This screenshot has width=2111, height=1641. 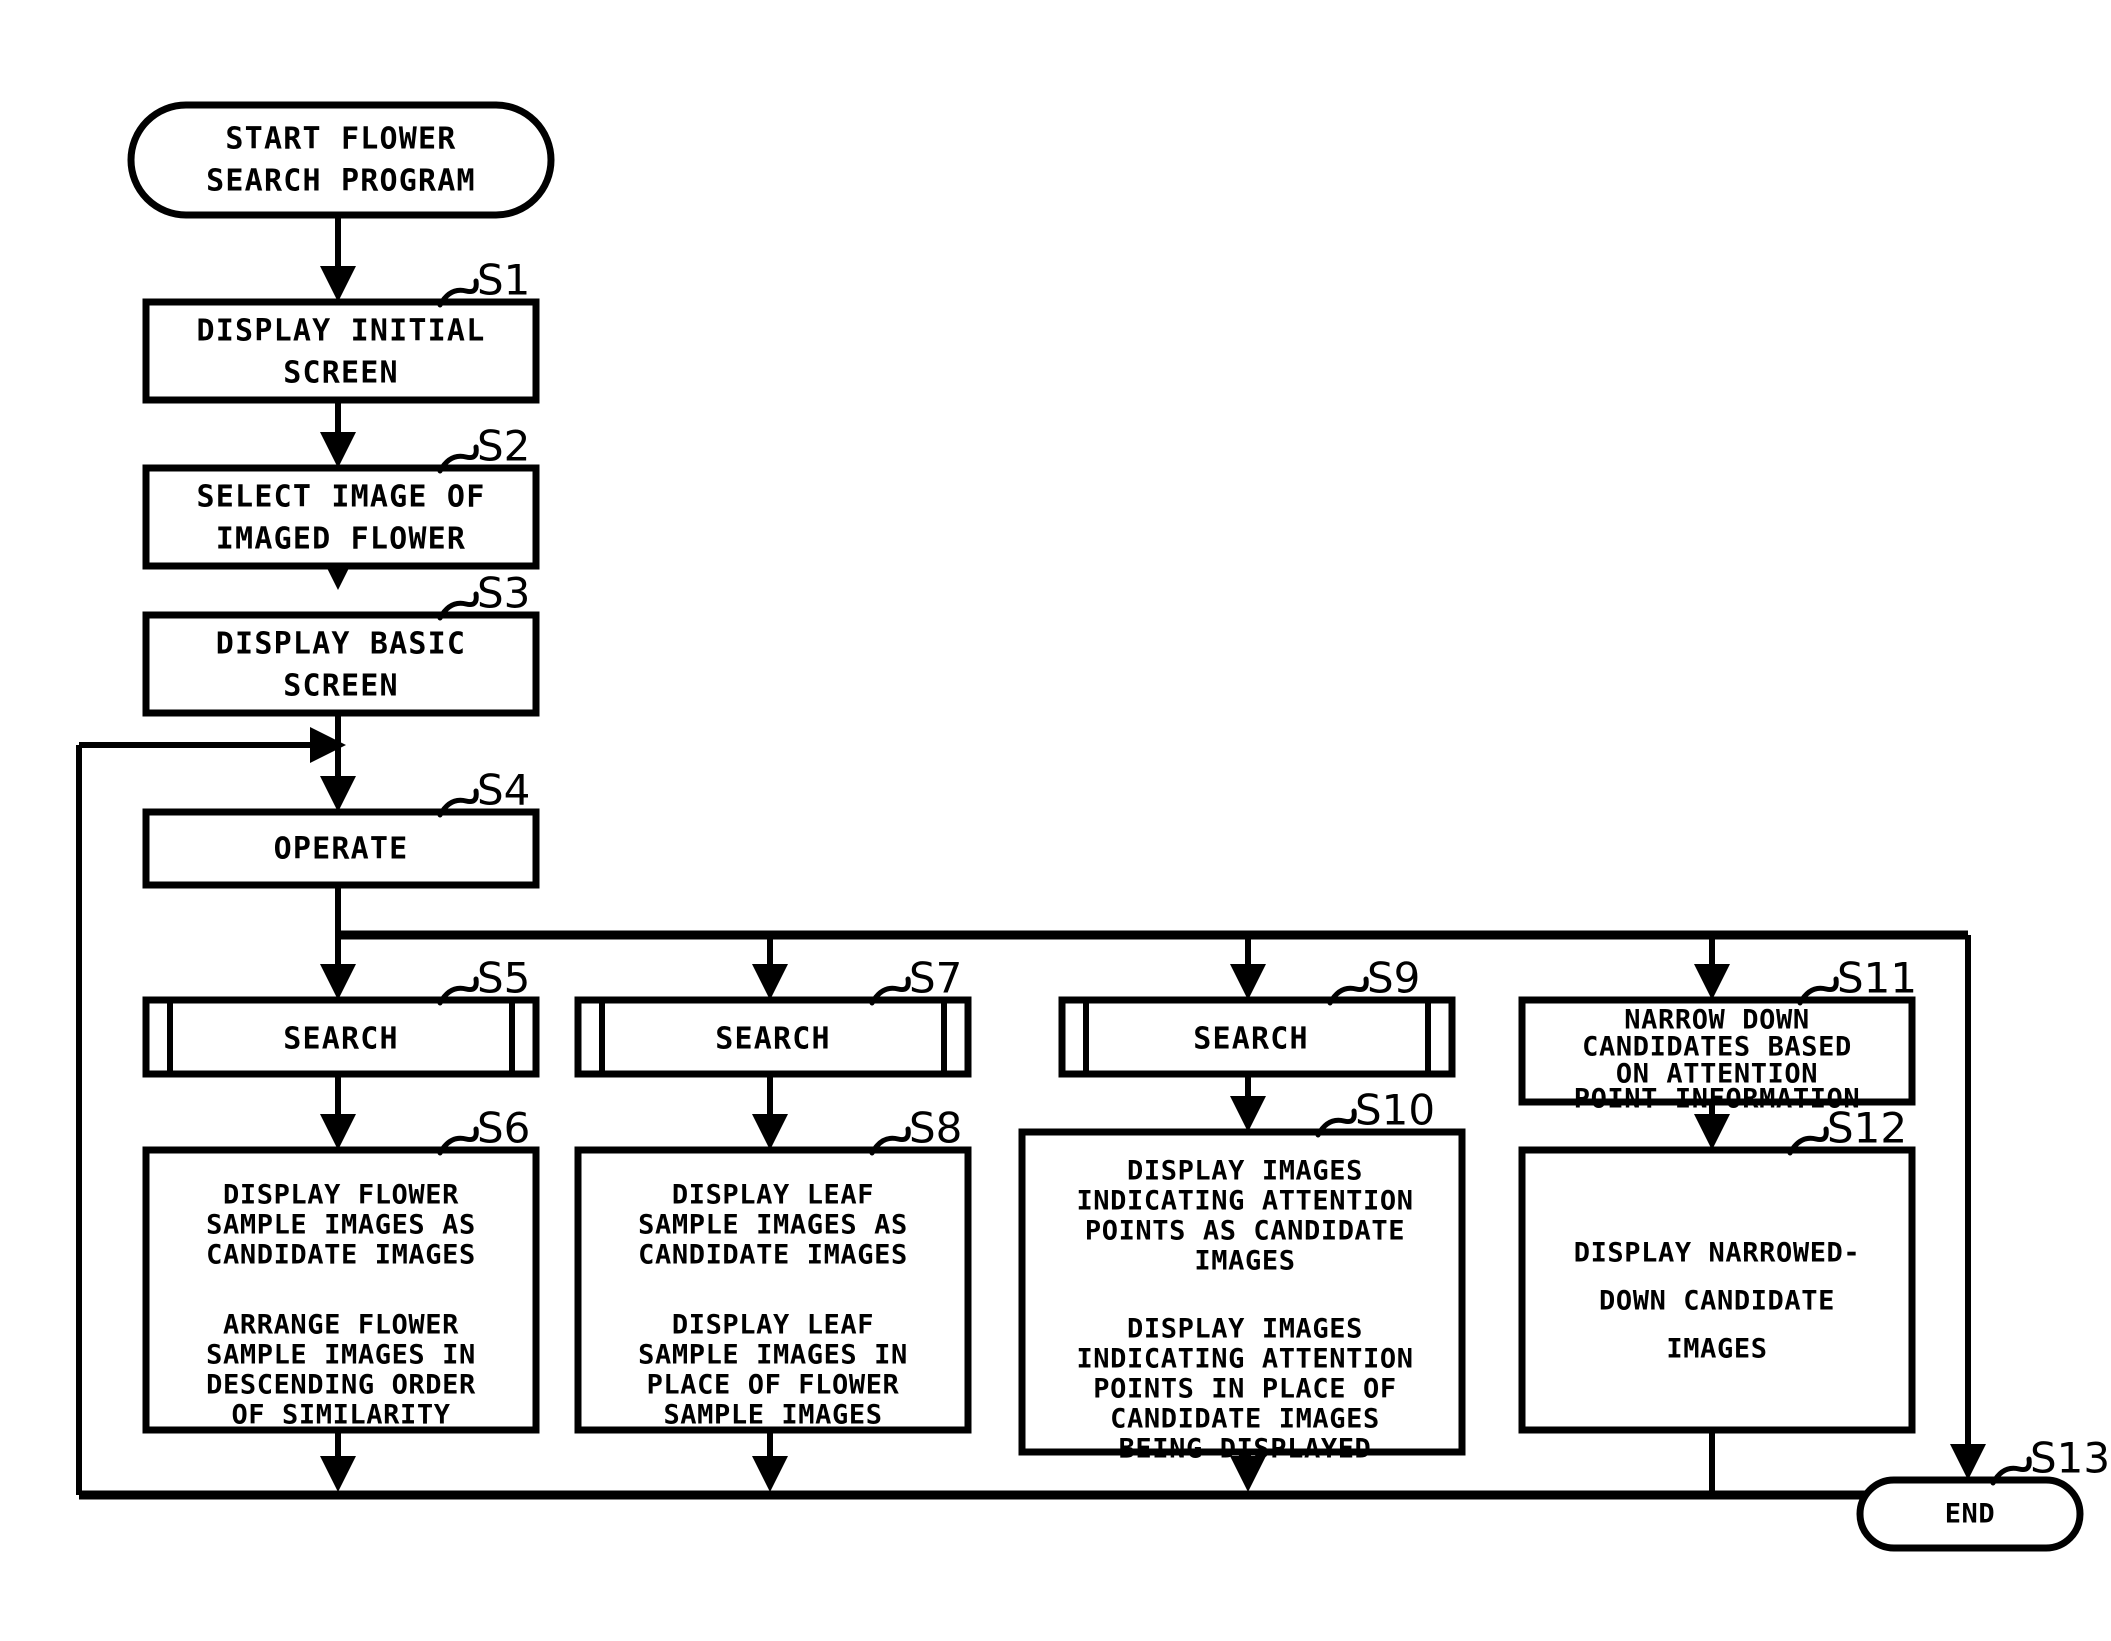 I want to click on node-s2: SELECT IMAGE OF IMAGED FLOWER, so click(x=341, y=517).